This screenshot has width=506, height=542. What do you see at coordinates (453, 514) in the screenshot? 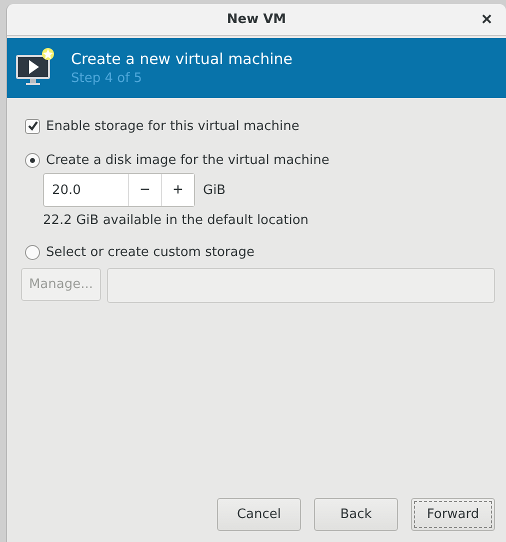
I see `dialog-button: Forward` at bounding box center [453, 514].